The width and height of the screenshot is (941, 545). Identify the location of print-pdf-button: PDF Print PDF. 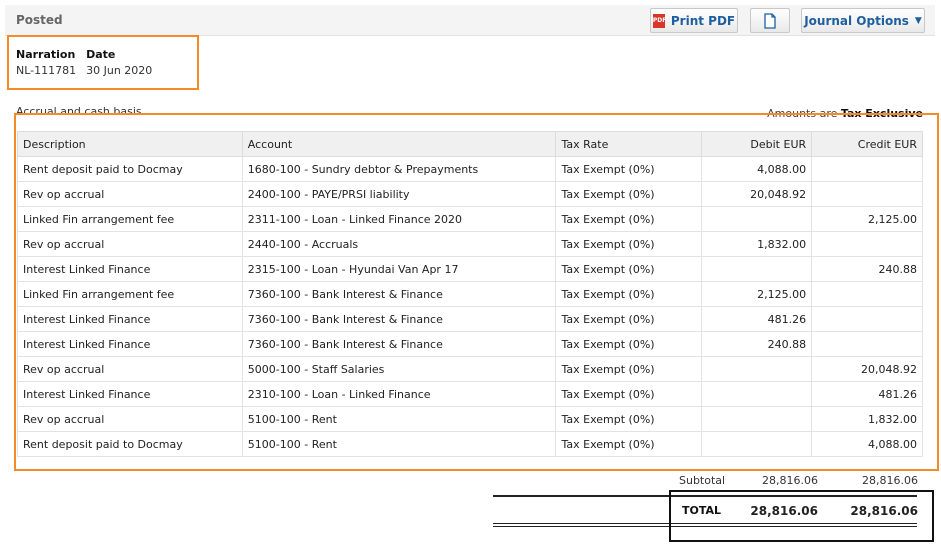
(694, 20).